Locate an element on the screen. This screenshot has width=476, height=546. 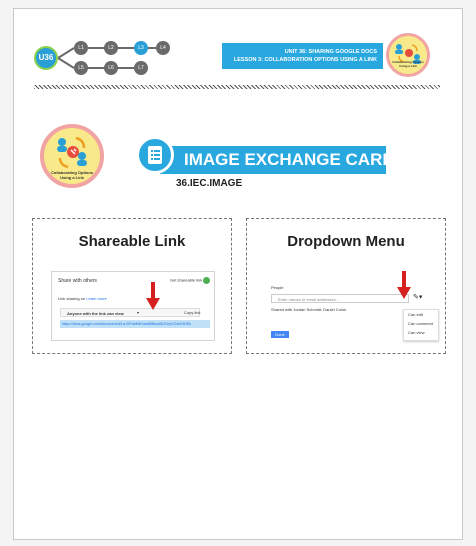
card-code: 36.IEC.IMAGE is located at coordinates (209, 183).